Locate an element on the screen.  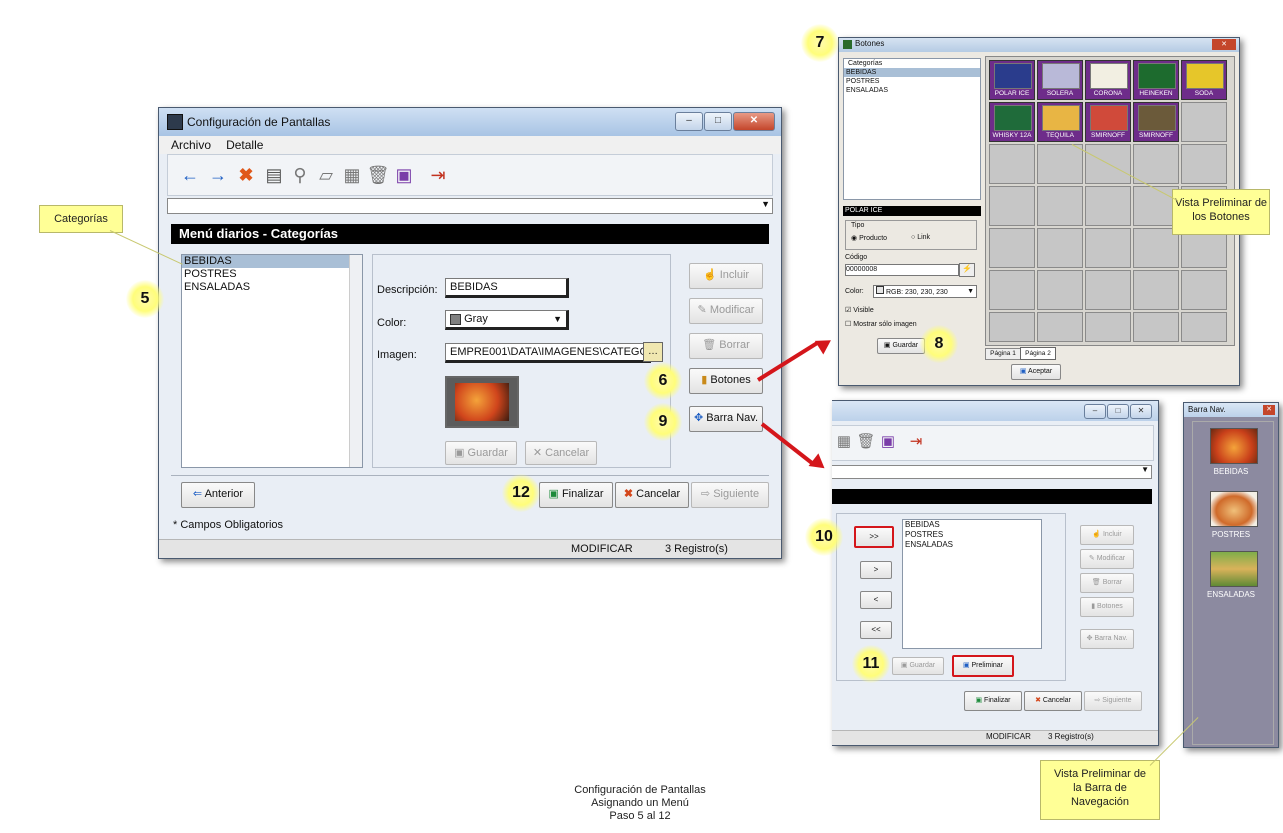
bebidas-image is located at coordinates (1234, 446).